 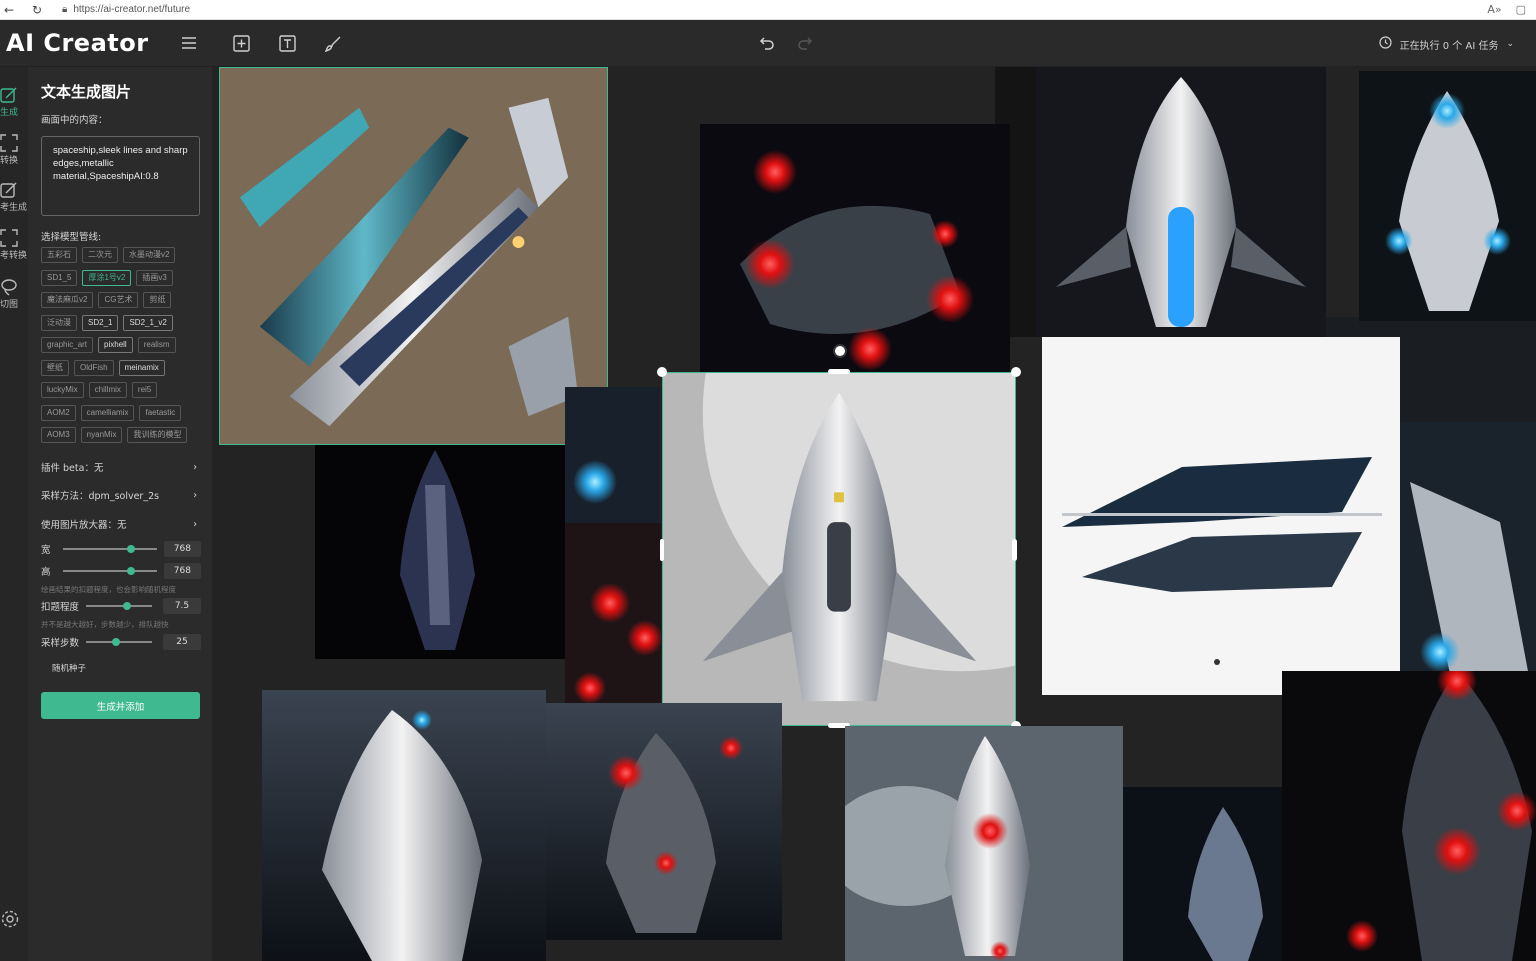 I want to click on history-controls, so click(x=786, y=43).